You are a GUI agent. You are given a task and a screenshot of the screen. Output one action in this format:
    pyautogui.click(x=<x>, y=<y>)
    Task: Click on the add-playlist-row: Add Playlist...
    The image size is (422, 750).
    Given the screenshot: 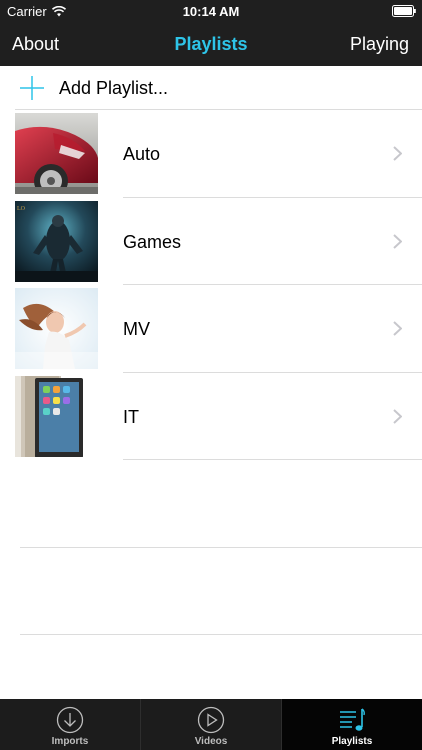 What is the action you would take?
    pyautogui.click(x=211, y=88)
    